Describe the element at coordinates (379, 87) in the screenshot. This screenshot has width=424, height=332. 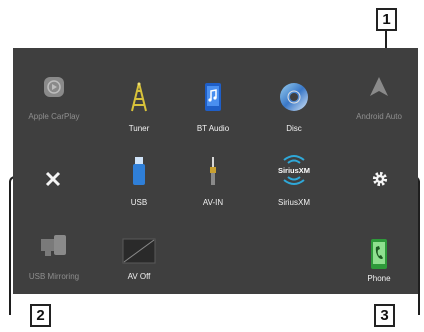
I see `android-auto-icon` at that location.